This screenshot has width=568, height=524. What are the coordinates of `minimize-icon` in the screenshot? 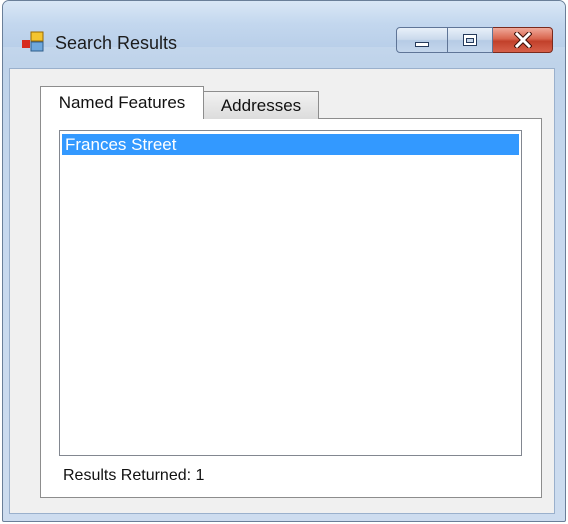 It's located at (422, 44).